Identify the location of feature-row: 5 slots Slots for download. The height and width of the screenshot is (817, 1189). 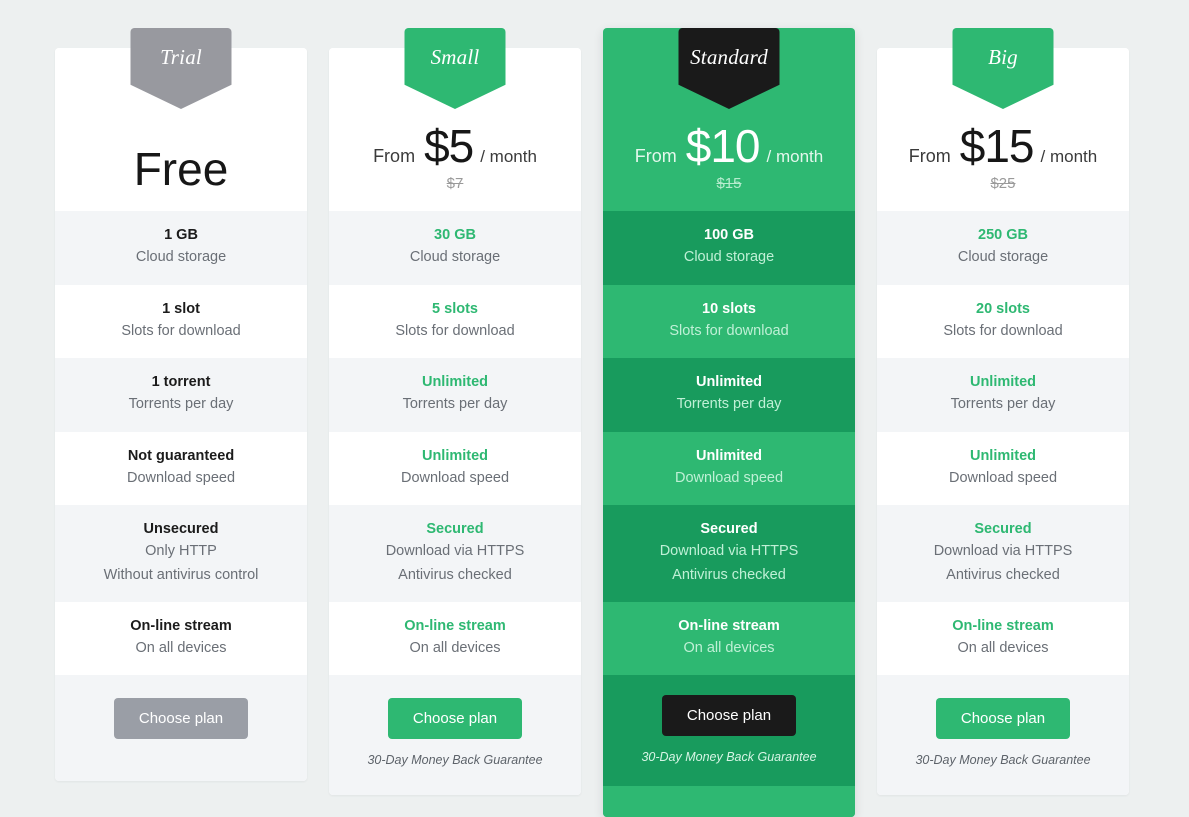
(455, 321).